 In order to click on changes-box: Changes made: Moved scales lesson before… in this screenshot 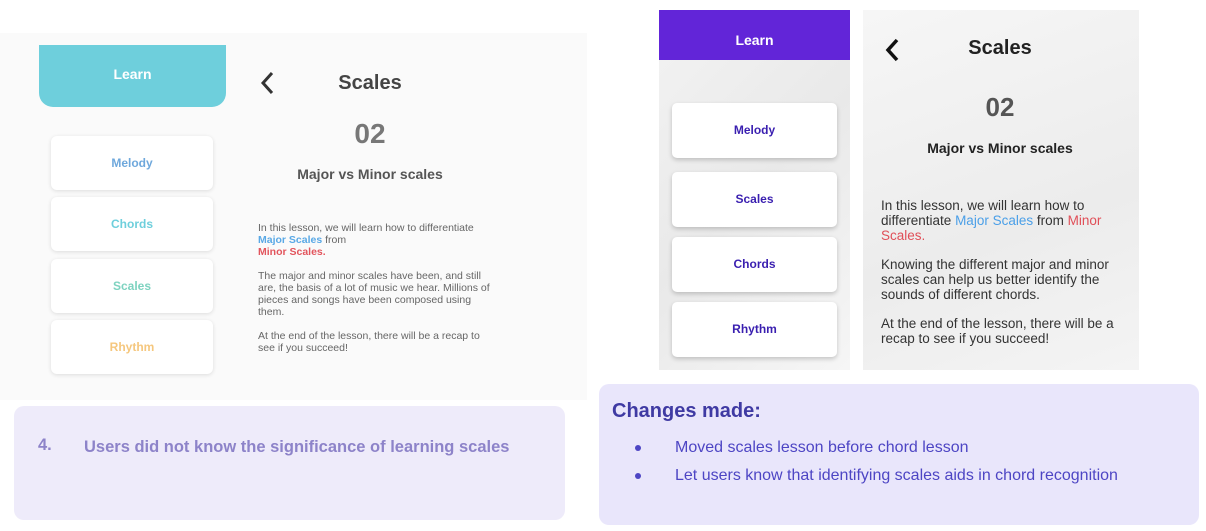, I will do `click(899, 454)`.